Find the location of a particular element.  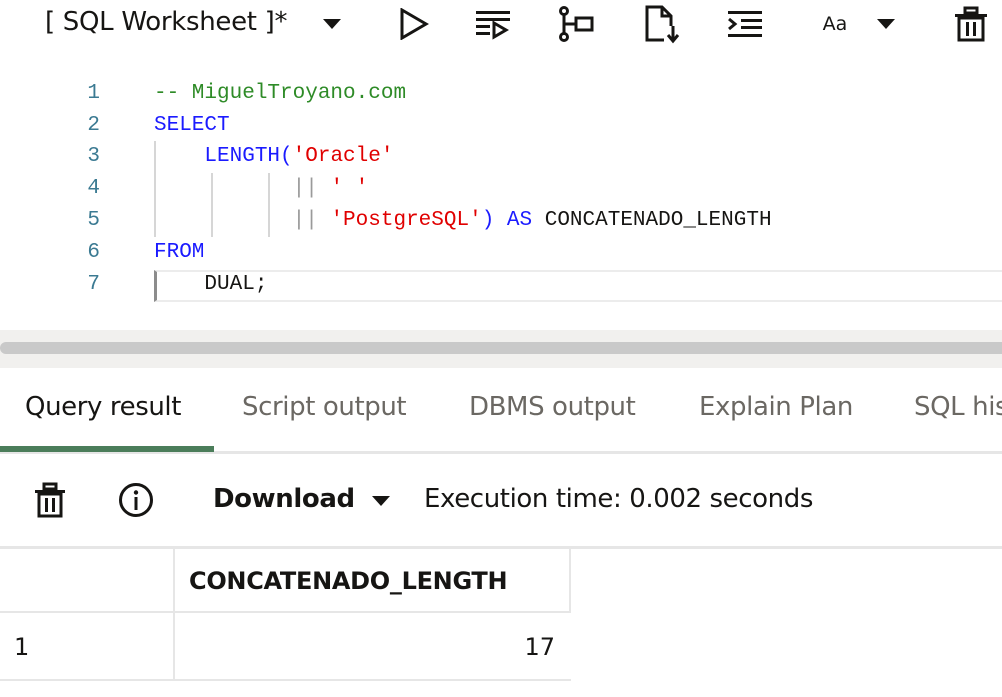

info-icon is located at coordinates (136, 500).